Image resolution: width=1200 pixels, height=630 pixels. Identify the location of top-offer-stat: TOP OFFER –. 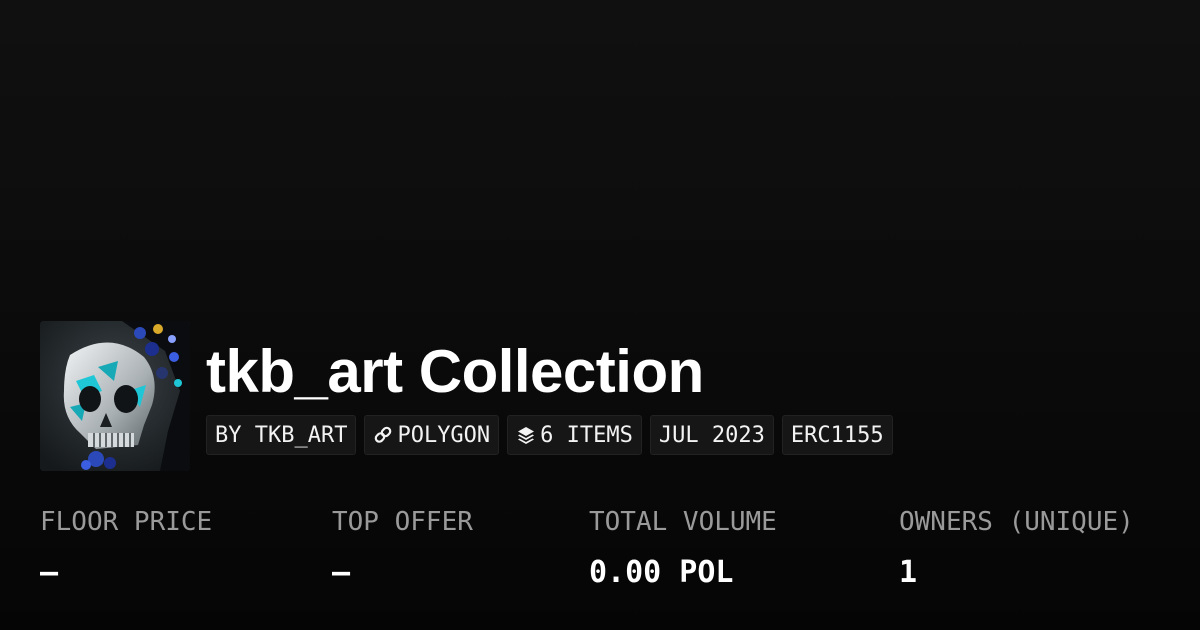
(402, 549).